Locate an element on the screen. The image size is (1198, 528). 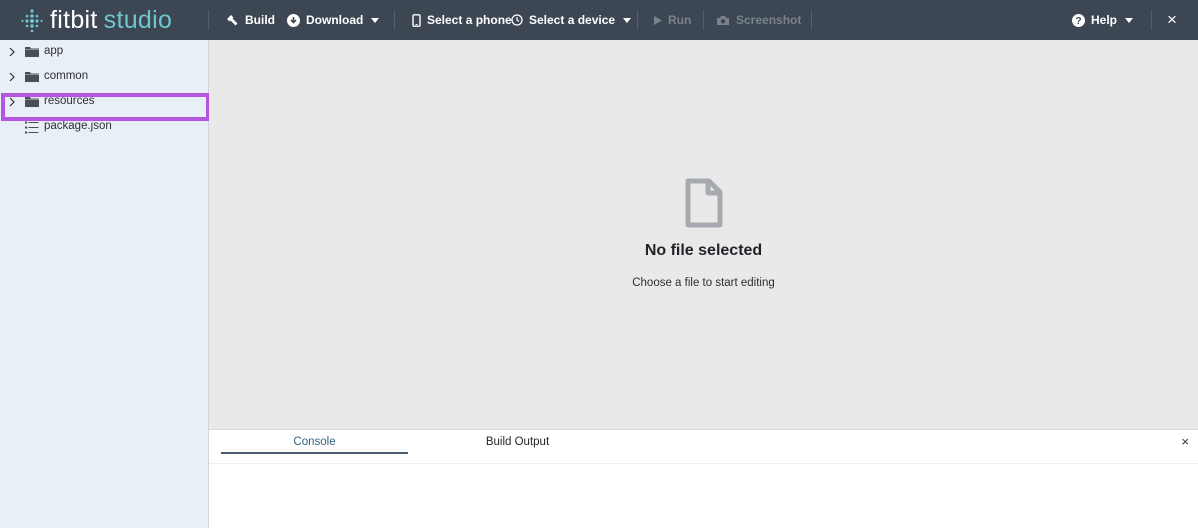
tree-folder-resources: resources is located at coordinates (104, 102).